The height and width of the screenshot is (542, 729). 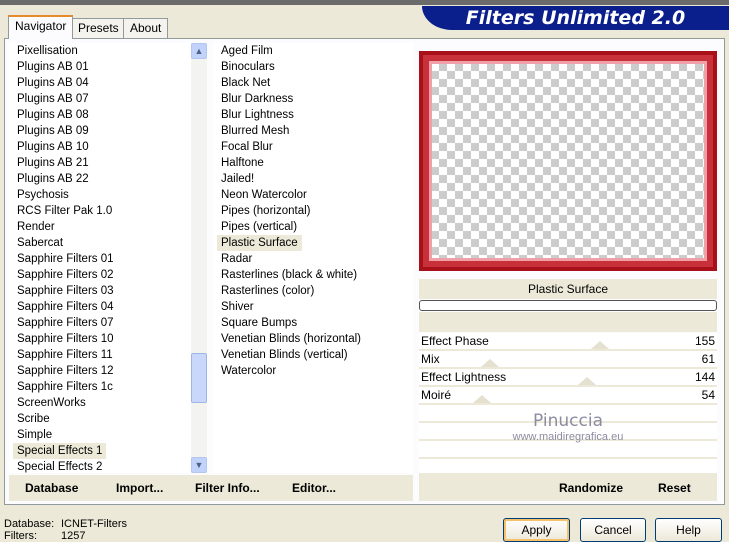 What do you see at coordinates (100, 51) in the screenshot?
I see `category-item: Pixellisation` at bounding box center [100, 51].